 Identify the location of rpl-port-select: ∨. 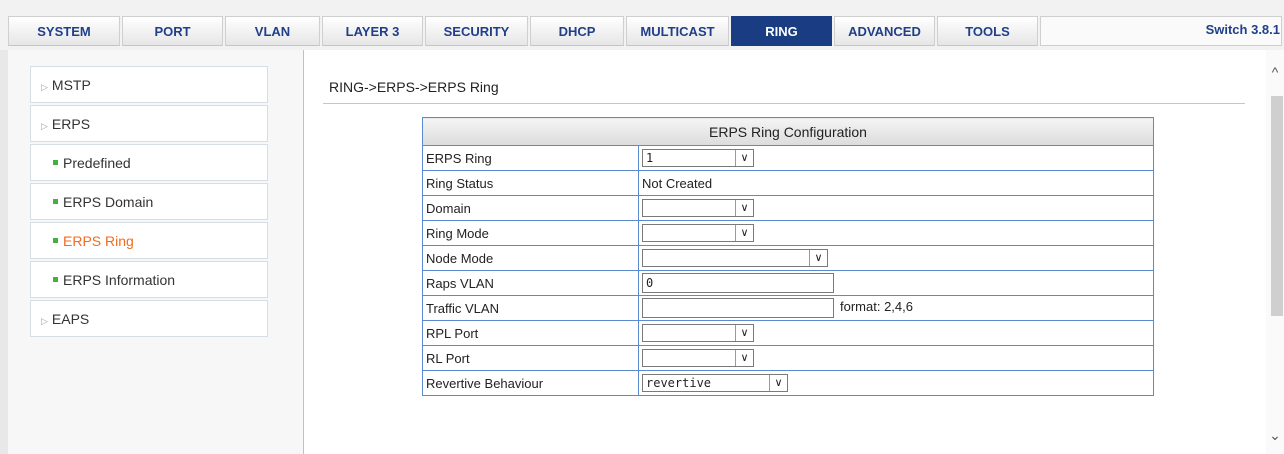
(698, 333).